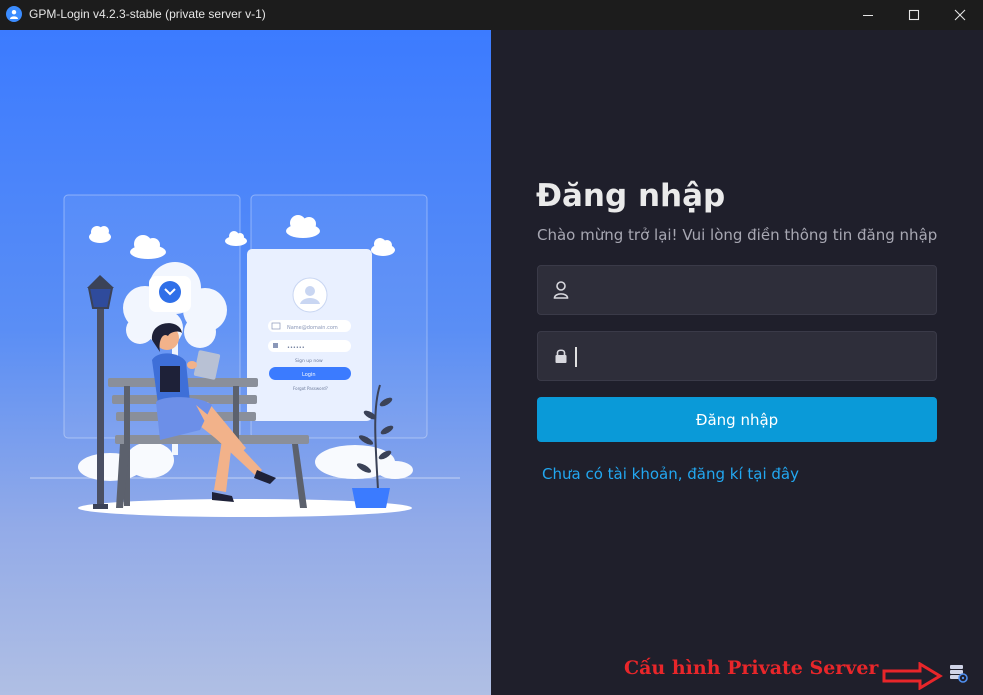 The height and width of the screenshot is (695, 983). What do you see at coordinates (914, 15) in the screenshot?
I see `maximize-button` at bounding box center [914, 15].